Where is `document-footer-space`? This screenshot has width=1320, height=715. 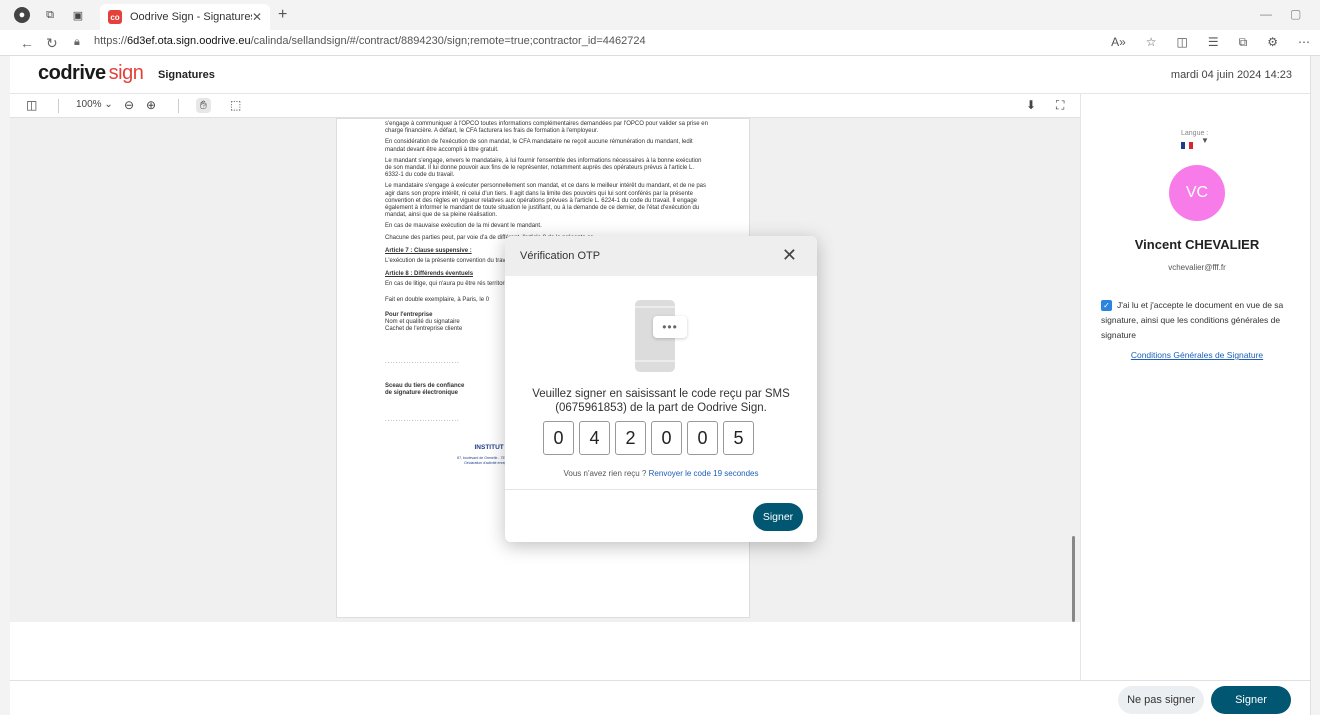 document-footer-space is located at coordinates (545, 651).